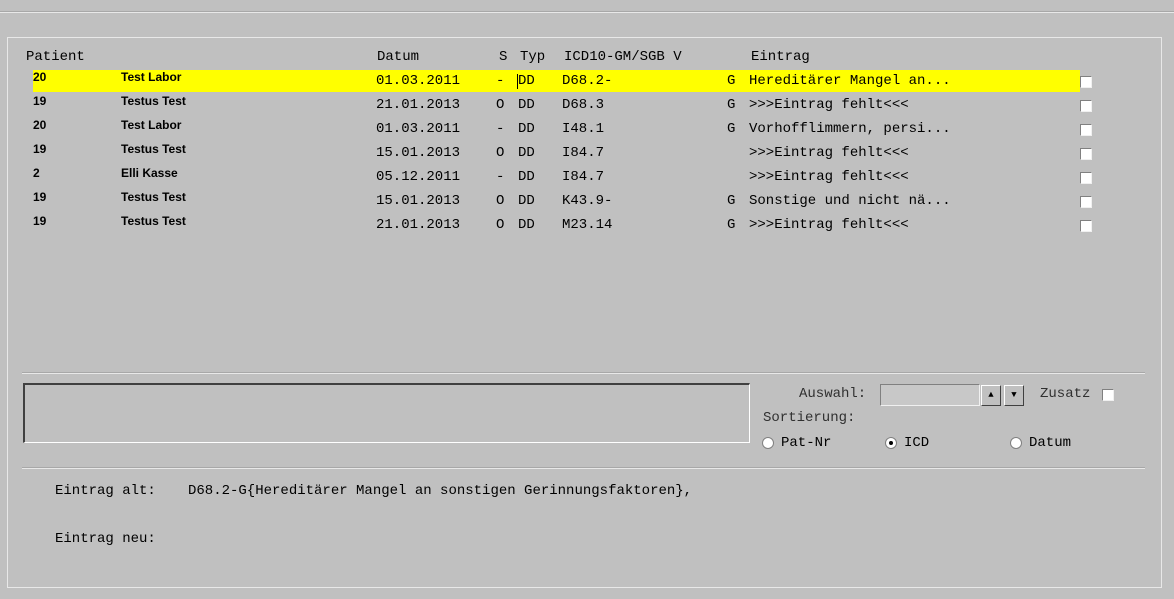 The height and width of the screenshot is (599, 1174). I want to click on sort-label-pat-nr: Pat-Nr, so click(806, 443).